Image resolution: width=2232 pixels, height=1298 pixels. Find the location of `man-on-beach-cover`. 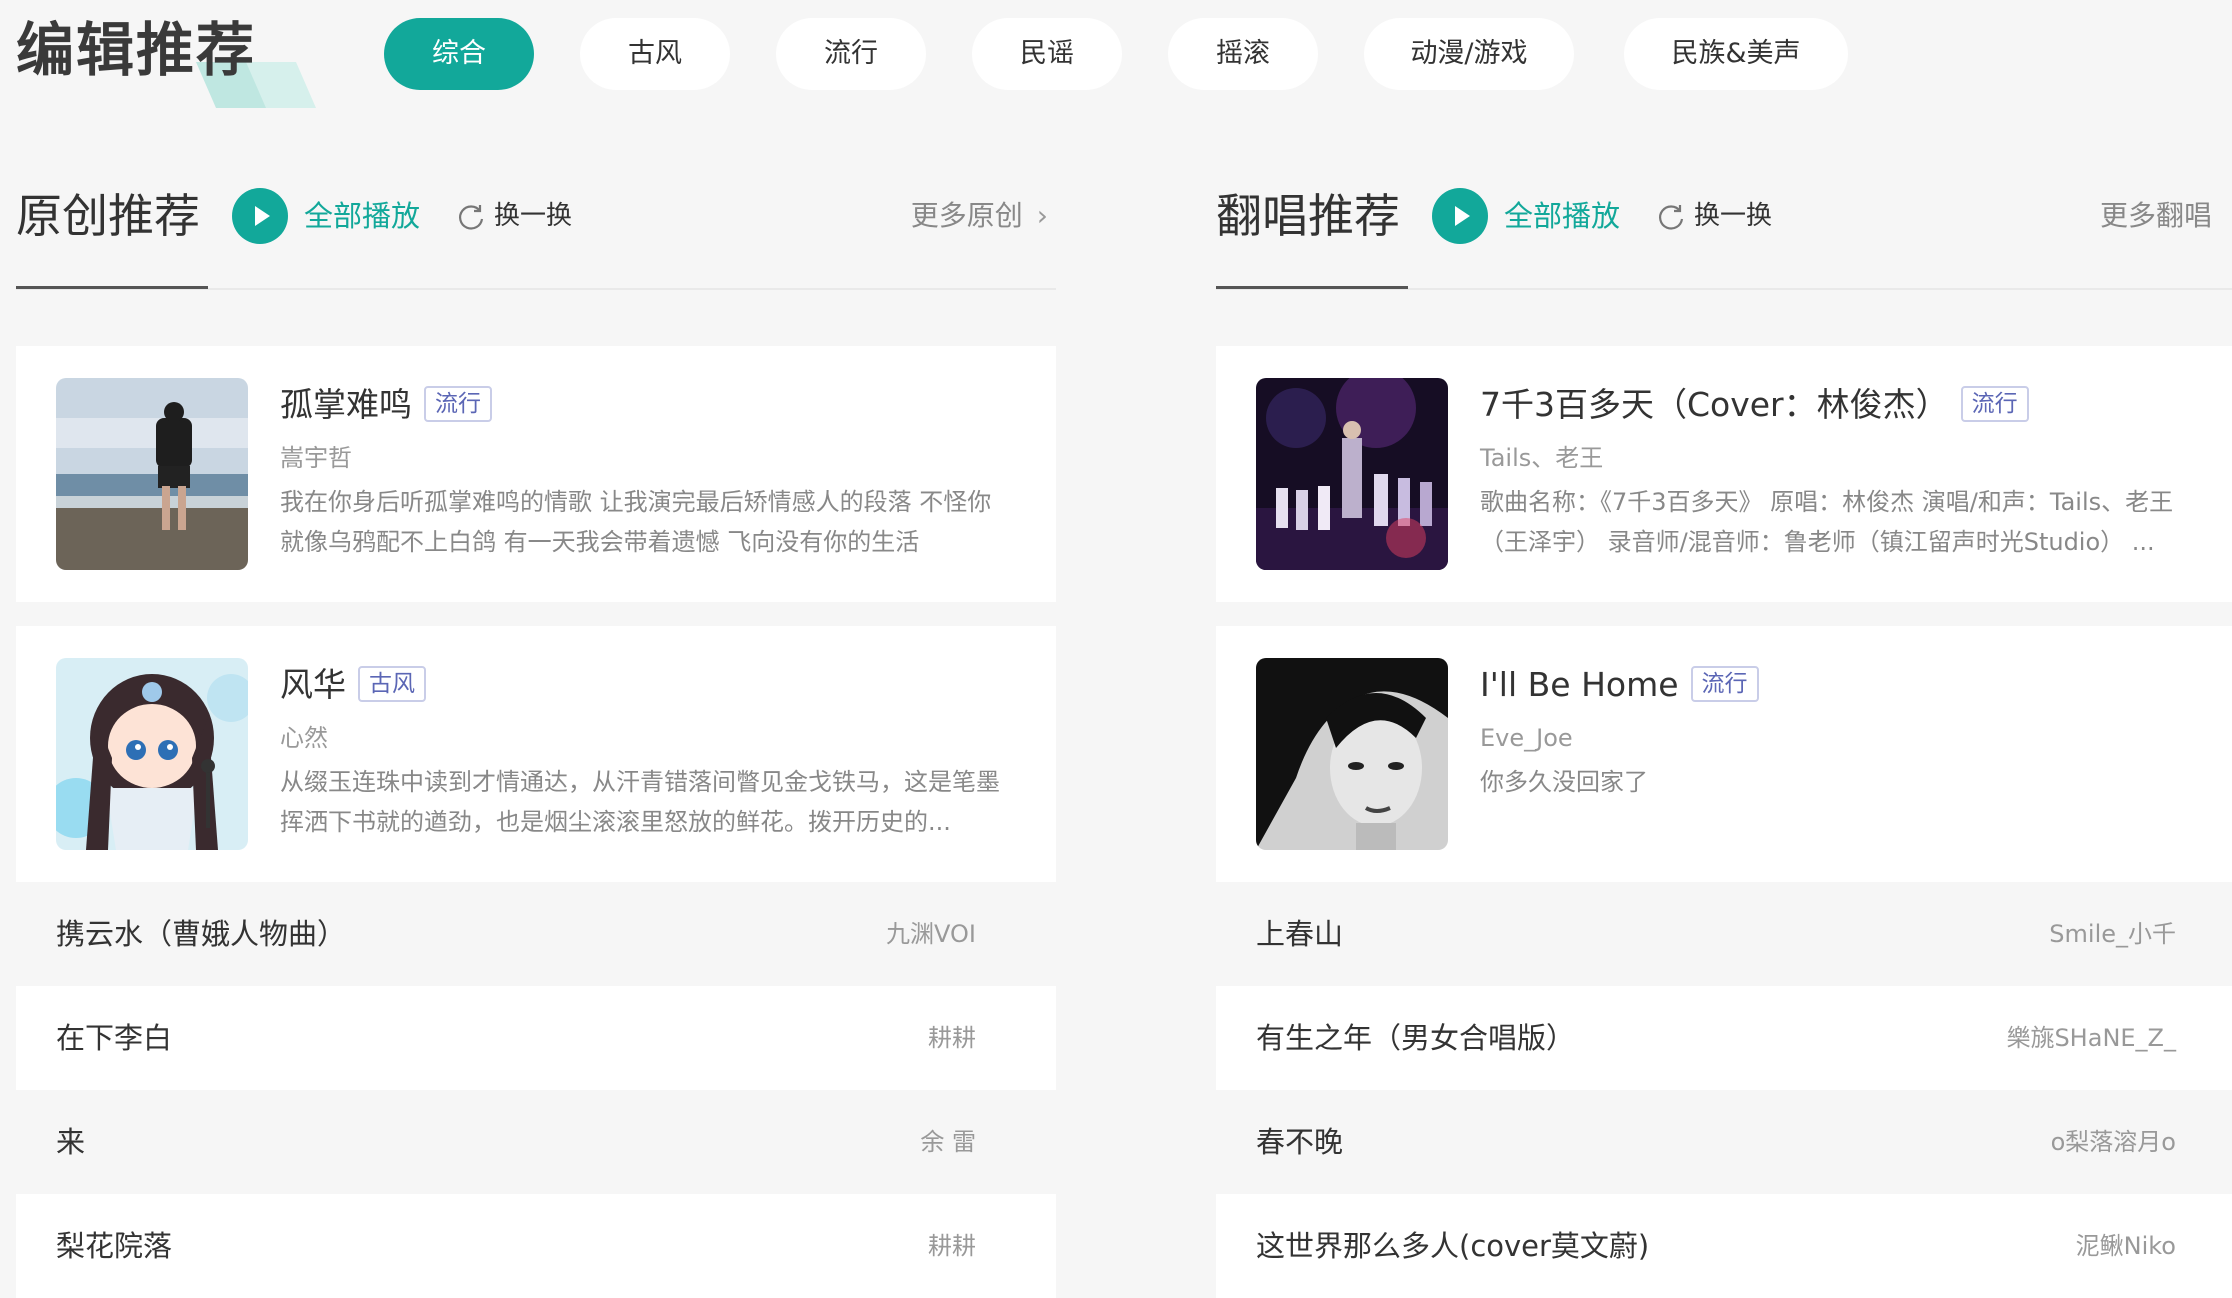

man-on-beach-cover is located at coordinates (152, 474).